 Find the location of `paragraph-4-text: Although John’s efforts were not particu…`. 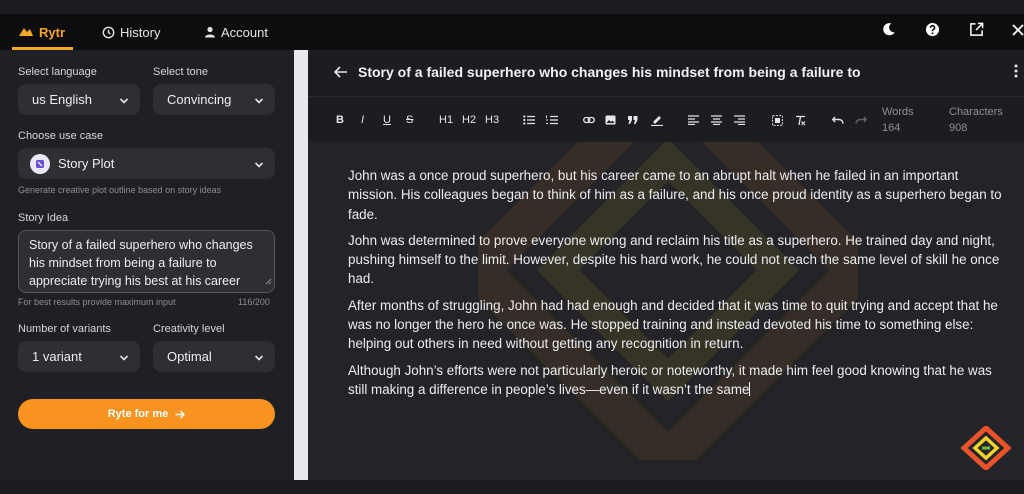

paragraph-4-text: Although John’s efforts were not particu… is located at coordinates (670, 379).